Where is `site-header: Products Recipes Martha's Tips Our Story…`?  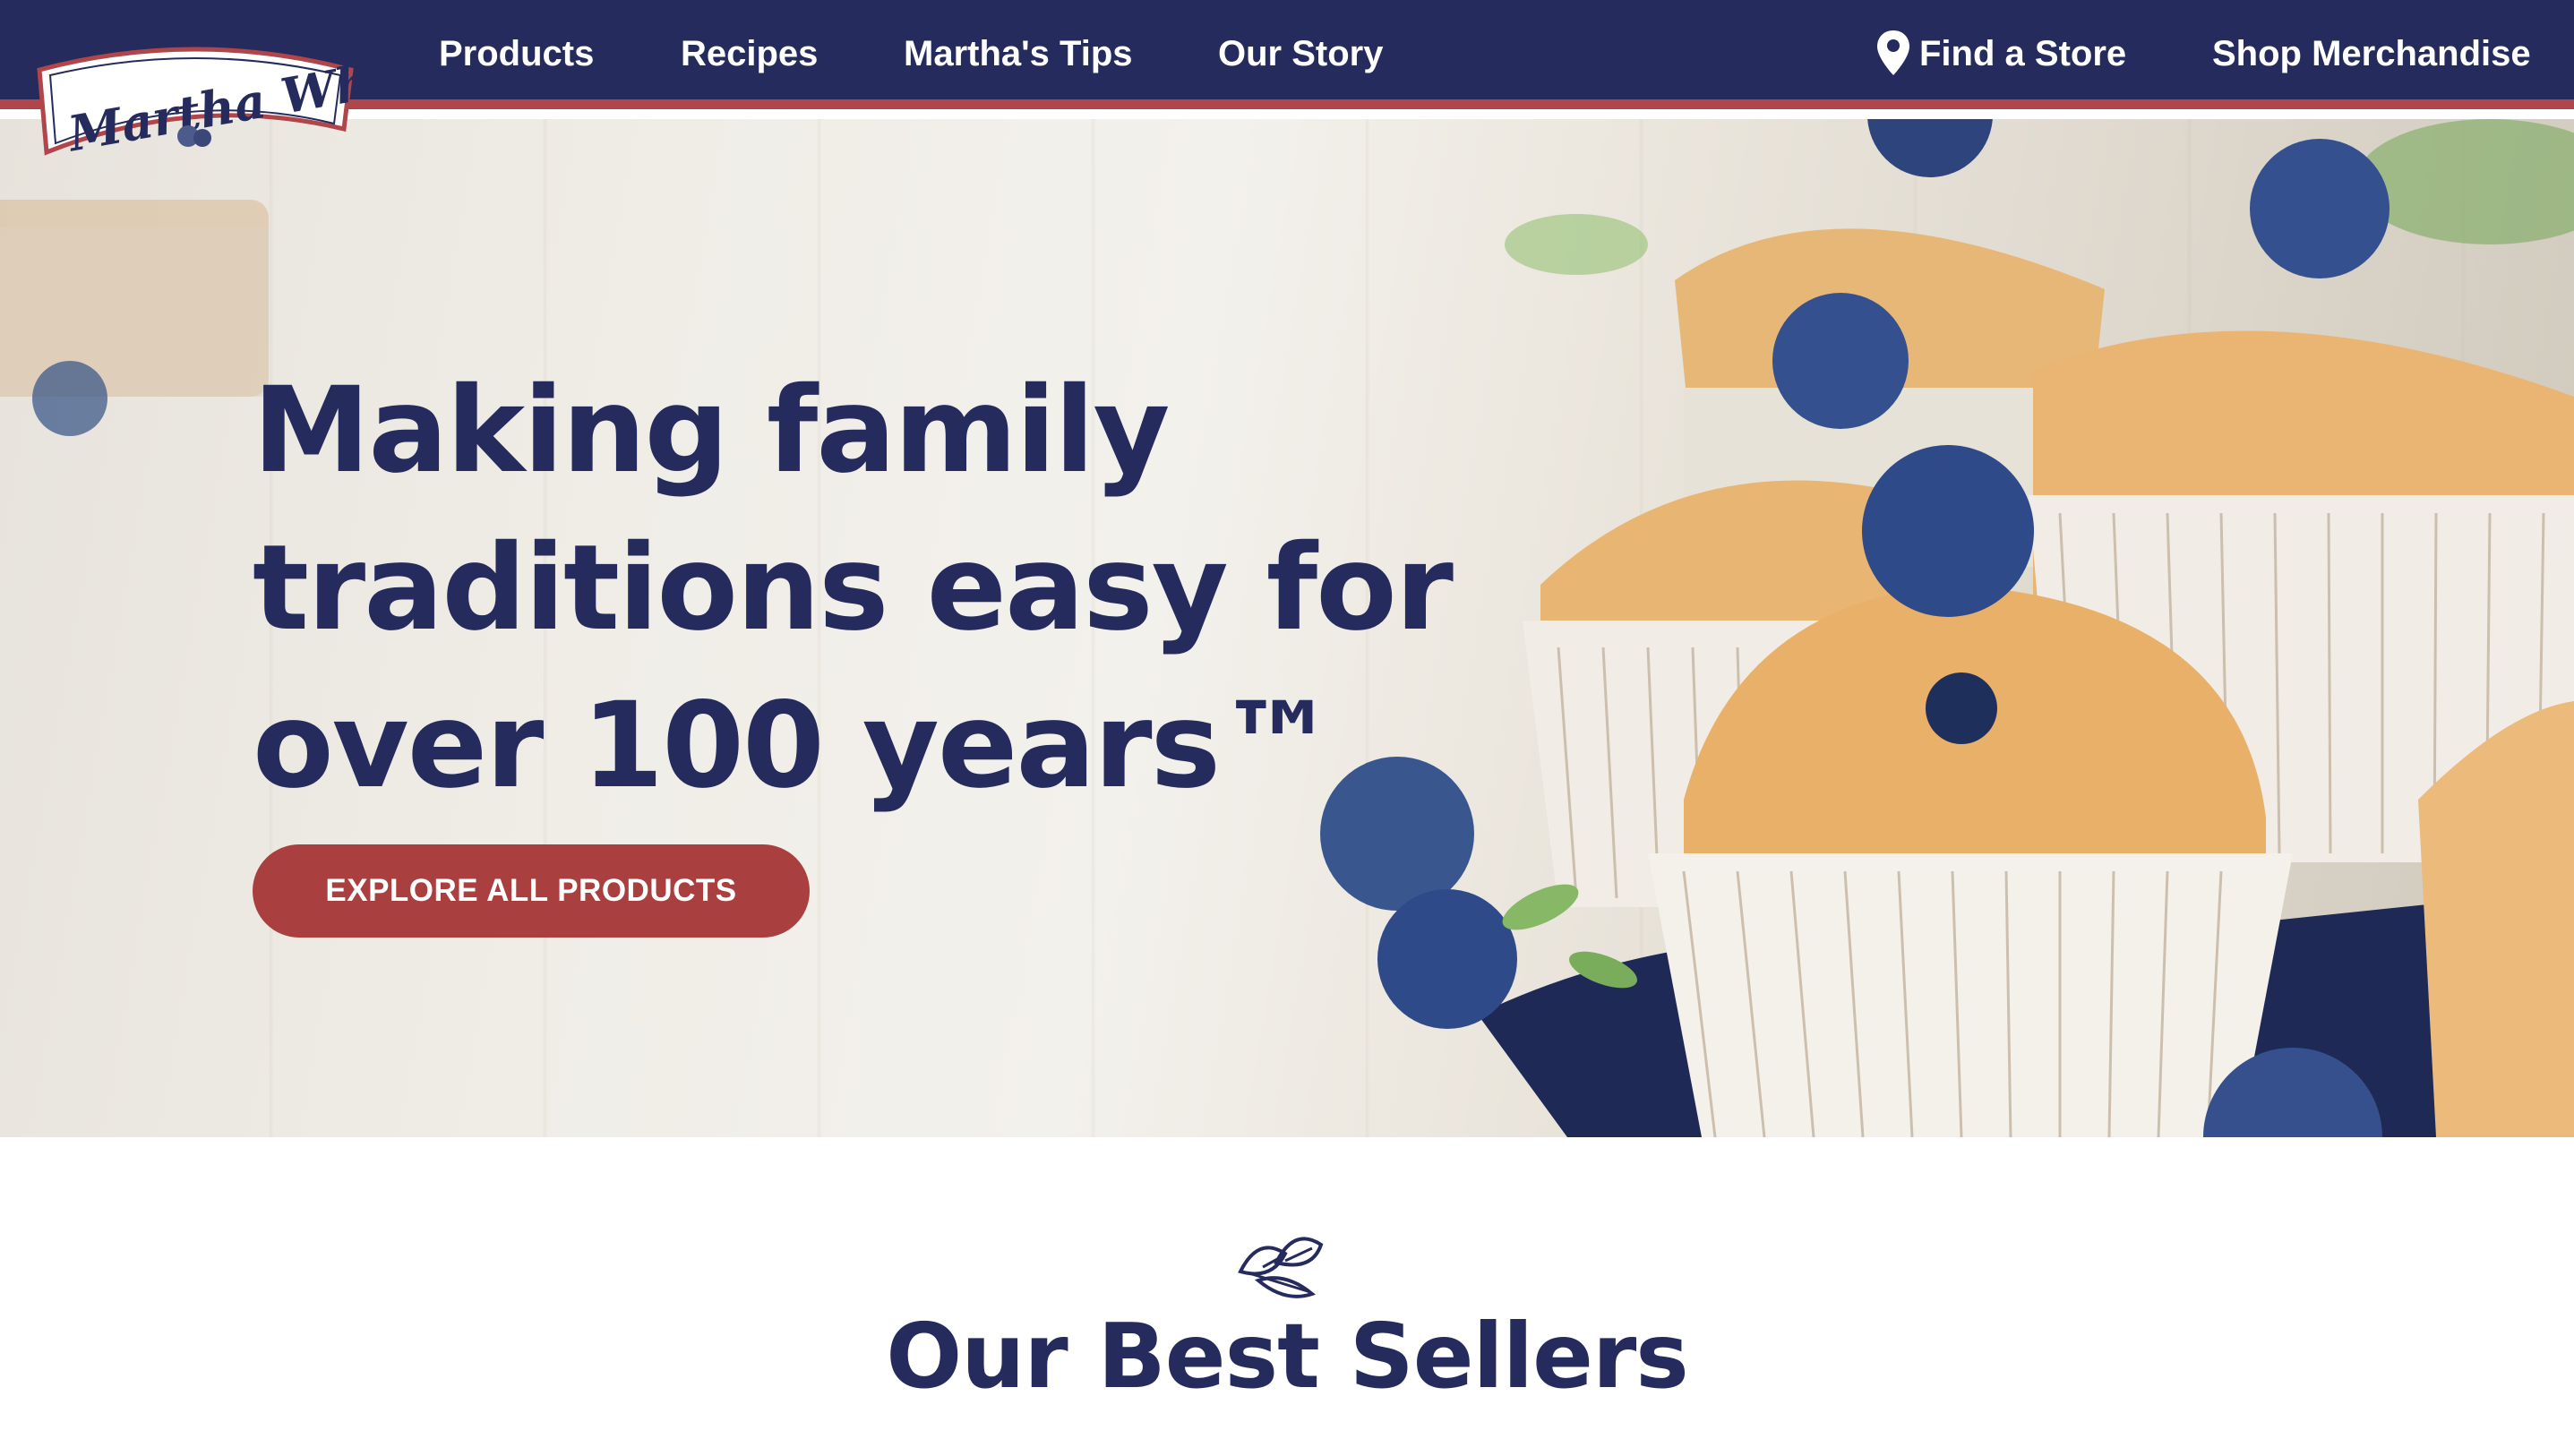 site-header: Products Recipes Martha's Tips Our Story… is located at coordinates (1287, 54).